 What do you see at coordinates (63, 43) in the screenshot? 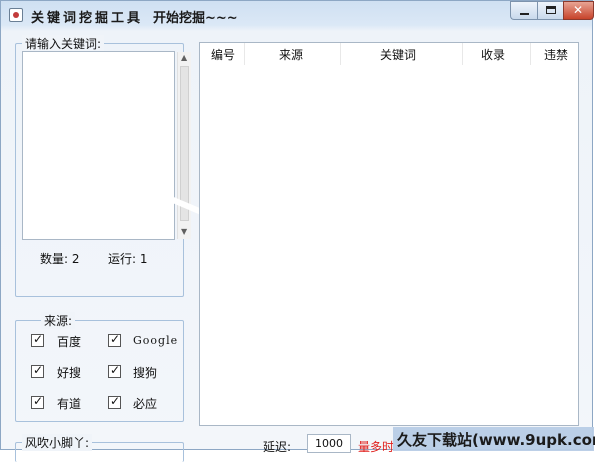
I see `keyword-group-label: 请输入关键词:` at bounding box center [63, 43].